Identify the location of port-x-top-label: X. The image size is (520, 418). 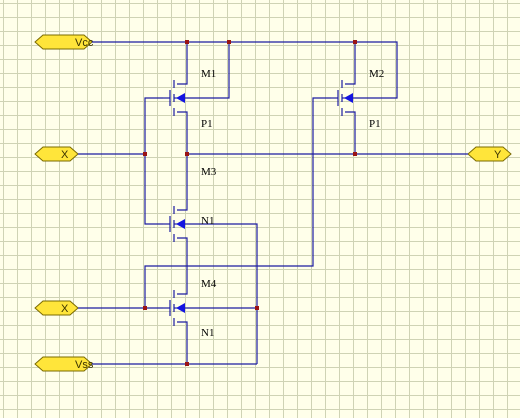
(65, 155).